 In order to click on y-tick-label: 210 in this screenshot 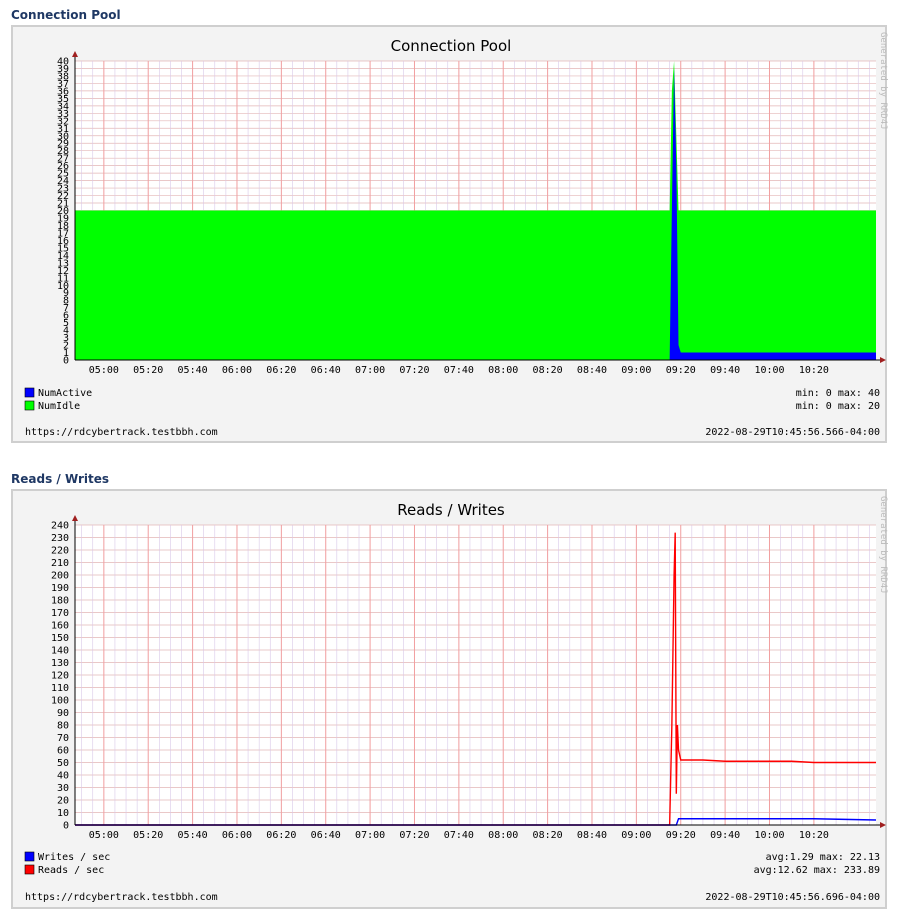, I will do `click(60, 563)`.